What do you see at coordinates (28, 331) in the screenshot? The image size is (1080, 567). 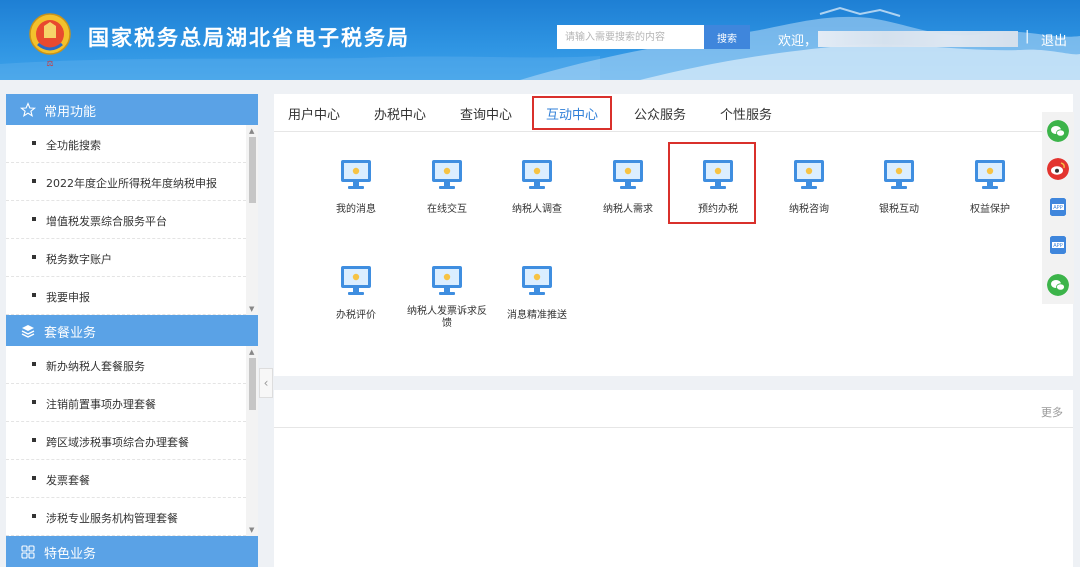 I see `layers-icon` at bounding box center [28, 331].